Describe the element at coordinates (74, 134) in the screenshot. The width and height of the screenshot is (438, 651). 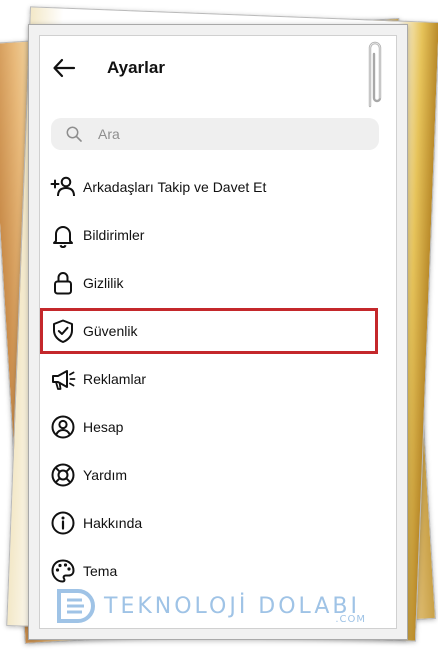
I see `search-icon` at that location.